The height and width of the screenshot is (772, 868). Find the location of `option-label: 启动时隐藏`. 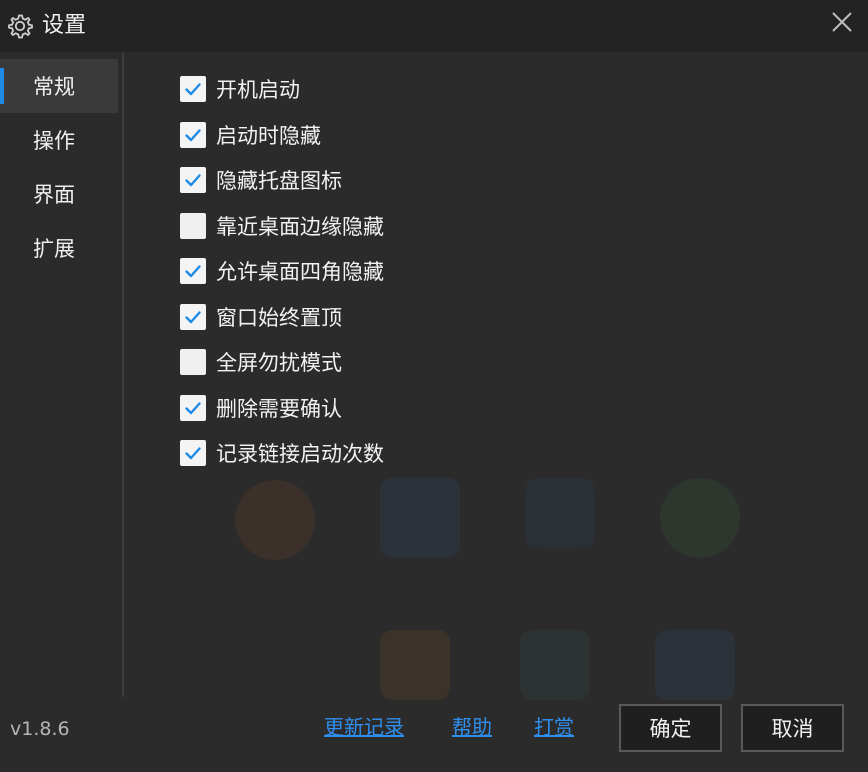

option-label: 启动时隐藏 is located at coordinates (268, 135).